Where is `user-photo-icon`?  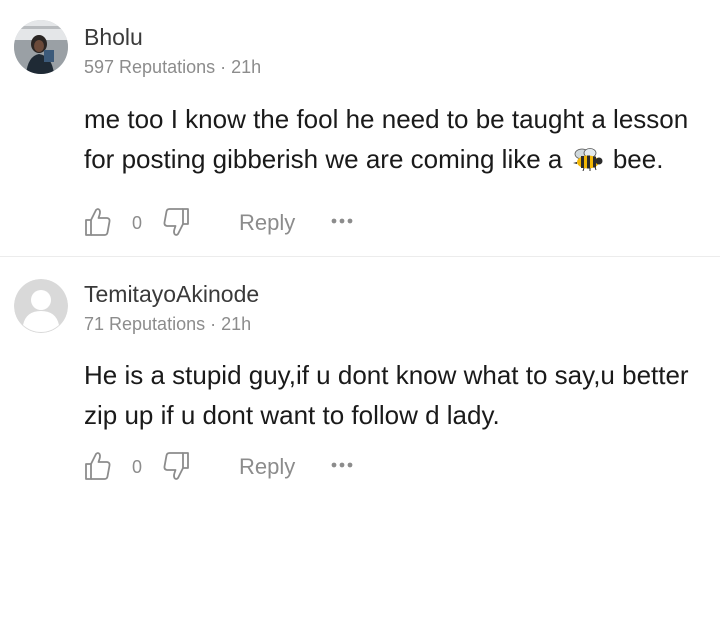 user-photo-icon is located at coordinates (41, 47).